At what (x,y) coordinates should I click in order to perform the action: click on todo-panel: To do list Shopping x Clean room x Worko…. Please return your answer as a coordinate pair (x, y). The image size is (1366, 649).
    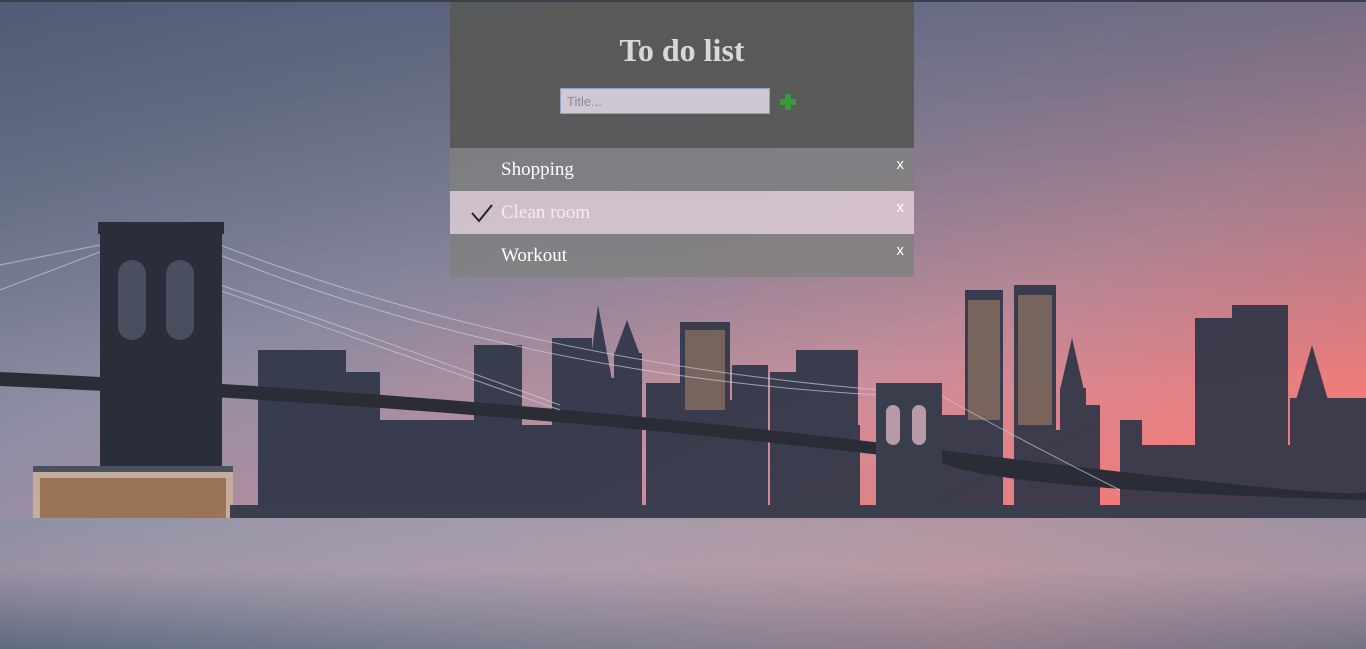
    Looking at the image, I should click on (682, 139).